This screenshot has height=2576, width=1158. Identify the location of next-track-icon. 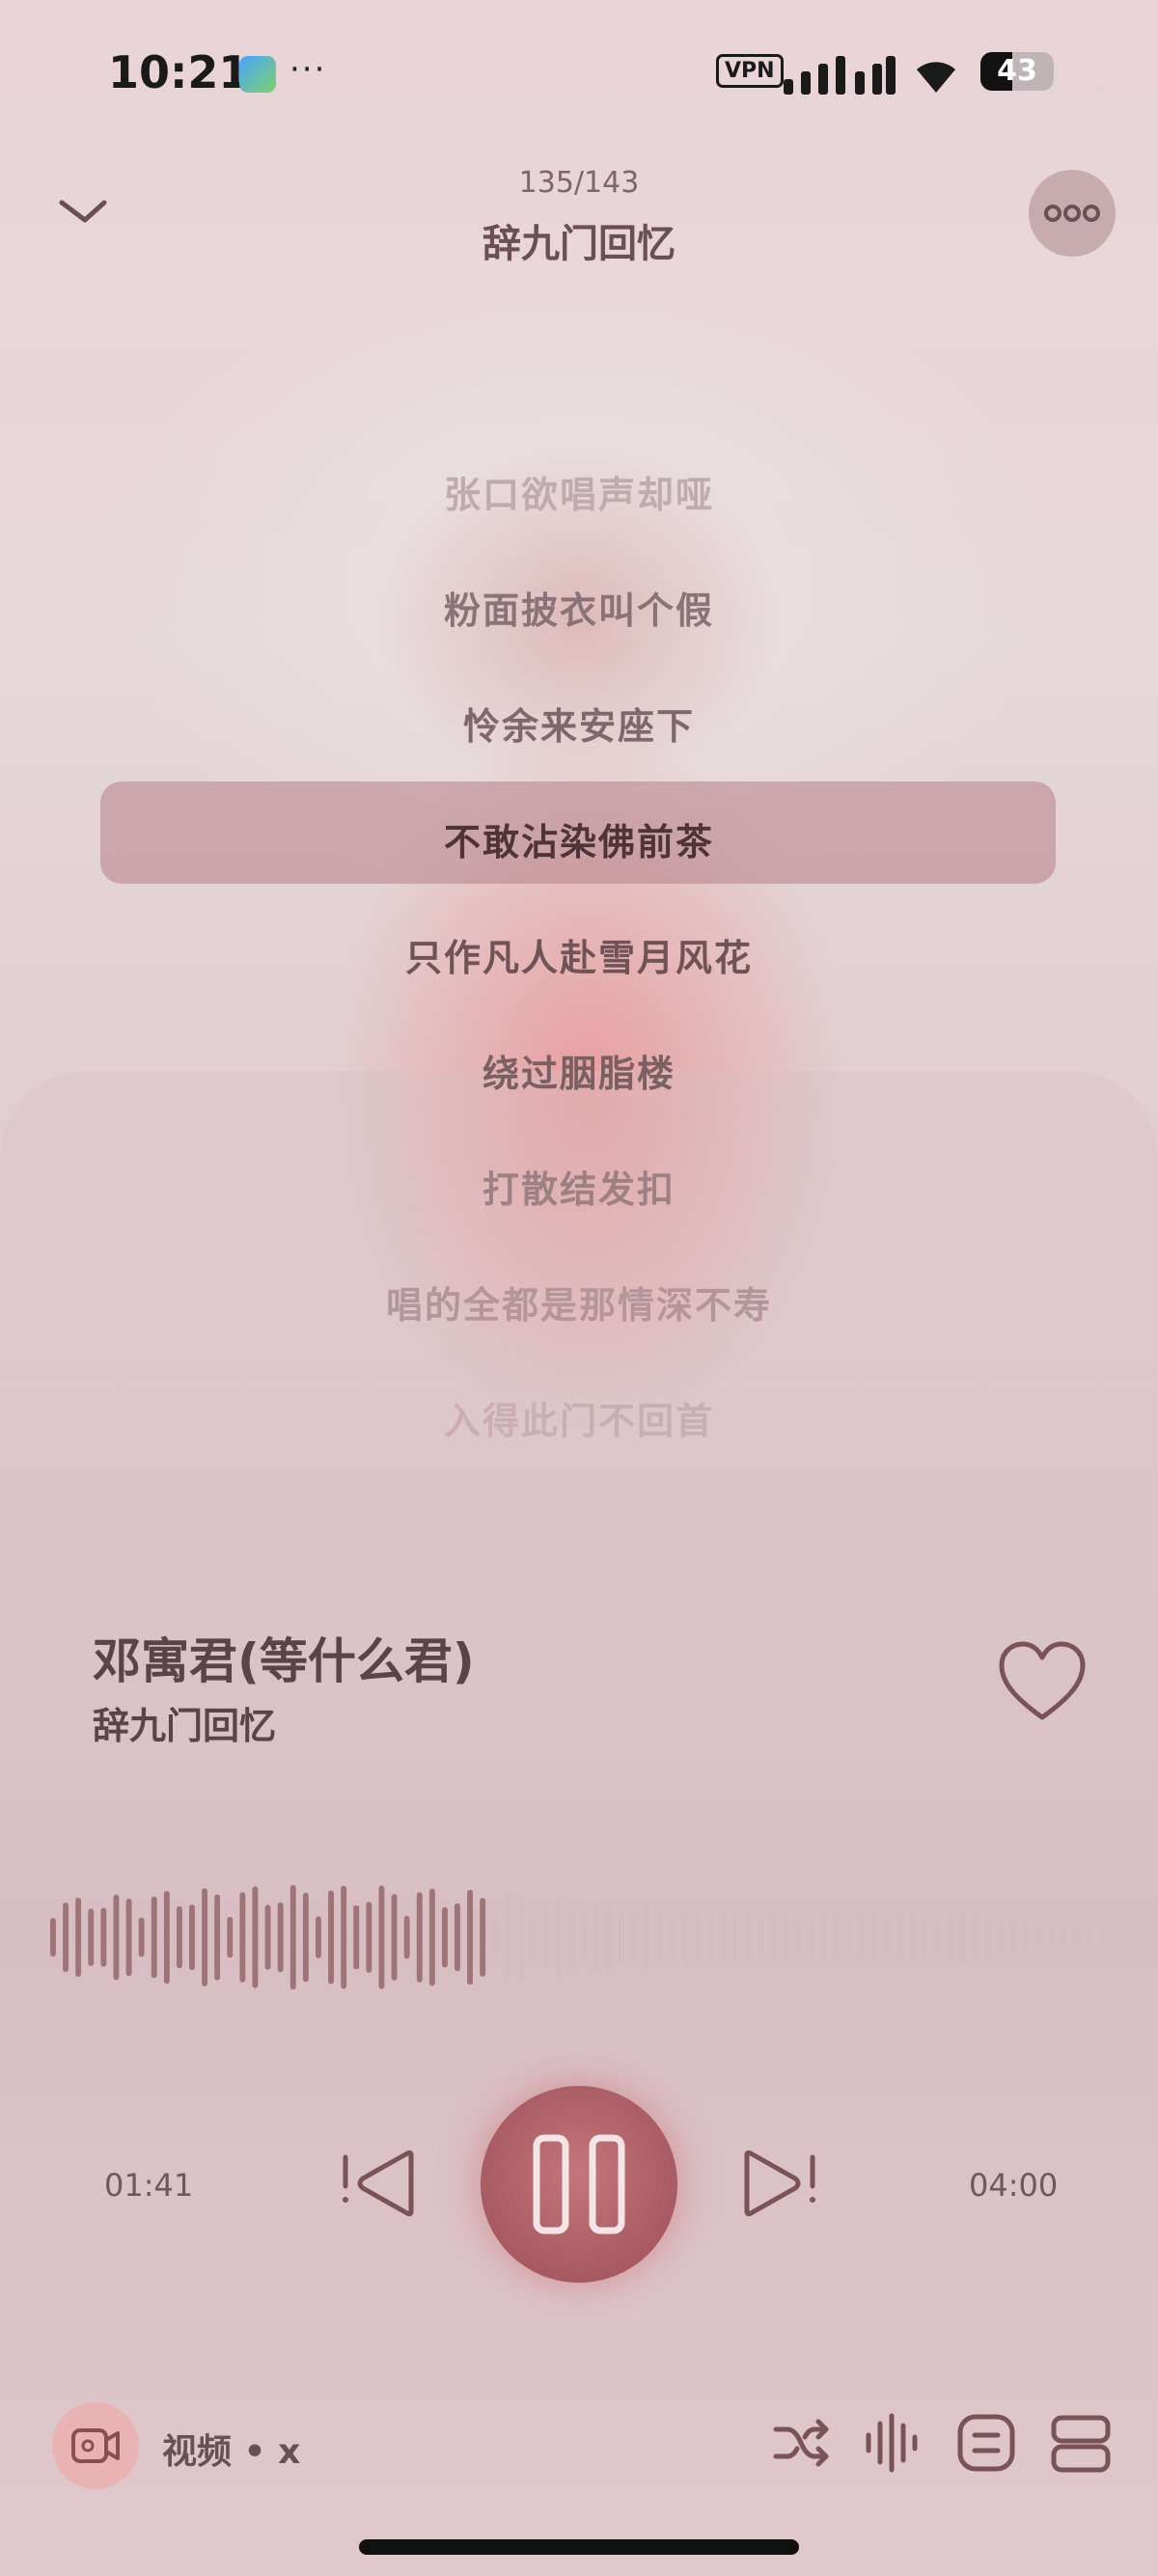
(777, 2184).